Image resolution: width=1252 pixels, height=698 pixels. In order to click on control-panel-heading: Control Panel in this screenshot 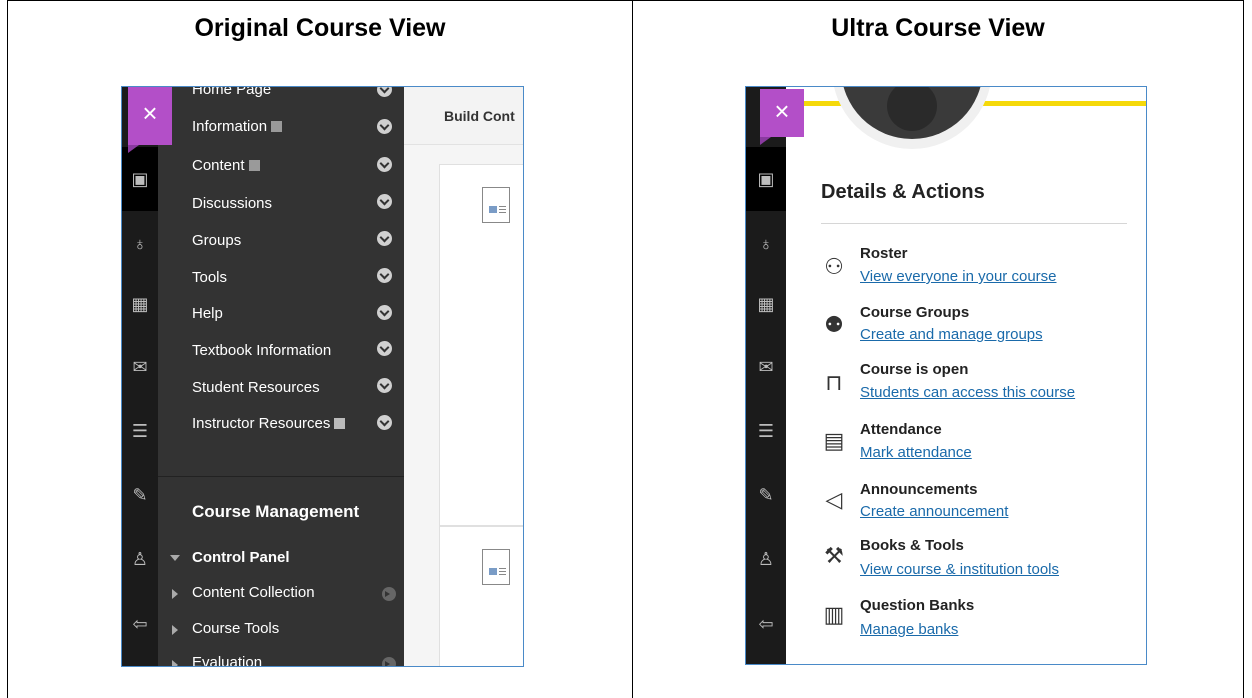, I will do `click(241, 557)`.